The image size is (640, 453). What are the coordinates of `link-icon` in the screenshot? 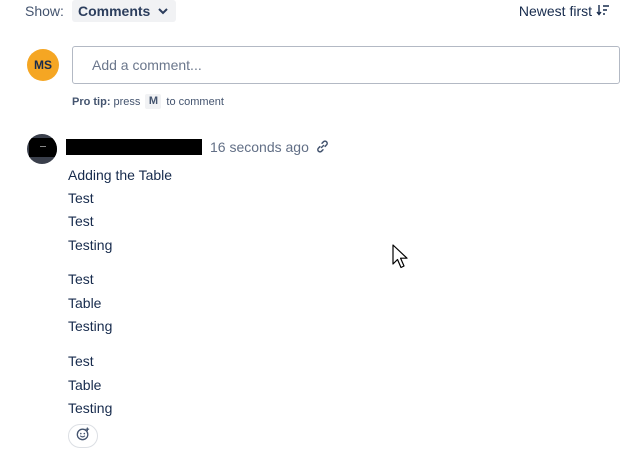 It's located at (322, 149).